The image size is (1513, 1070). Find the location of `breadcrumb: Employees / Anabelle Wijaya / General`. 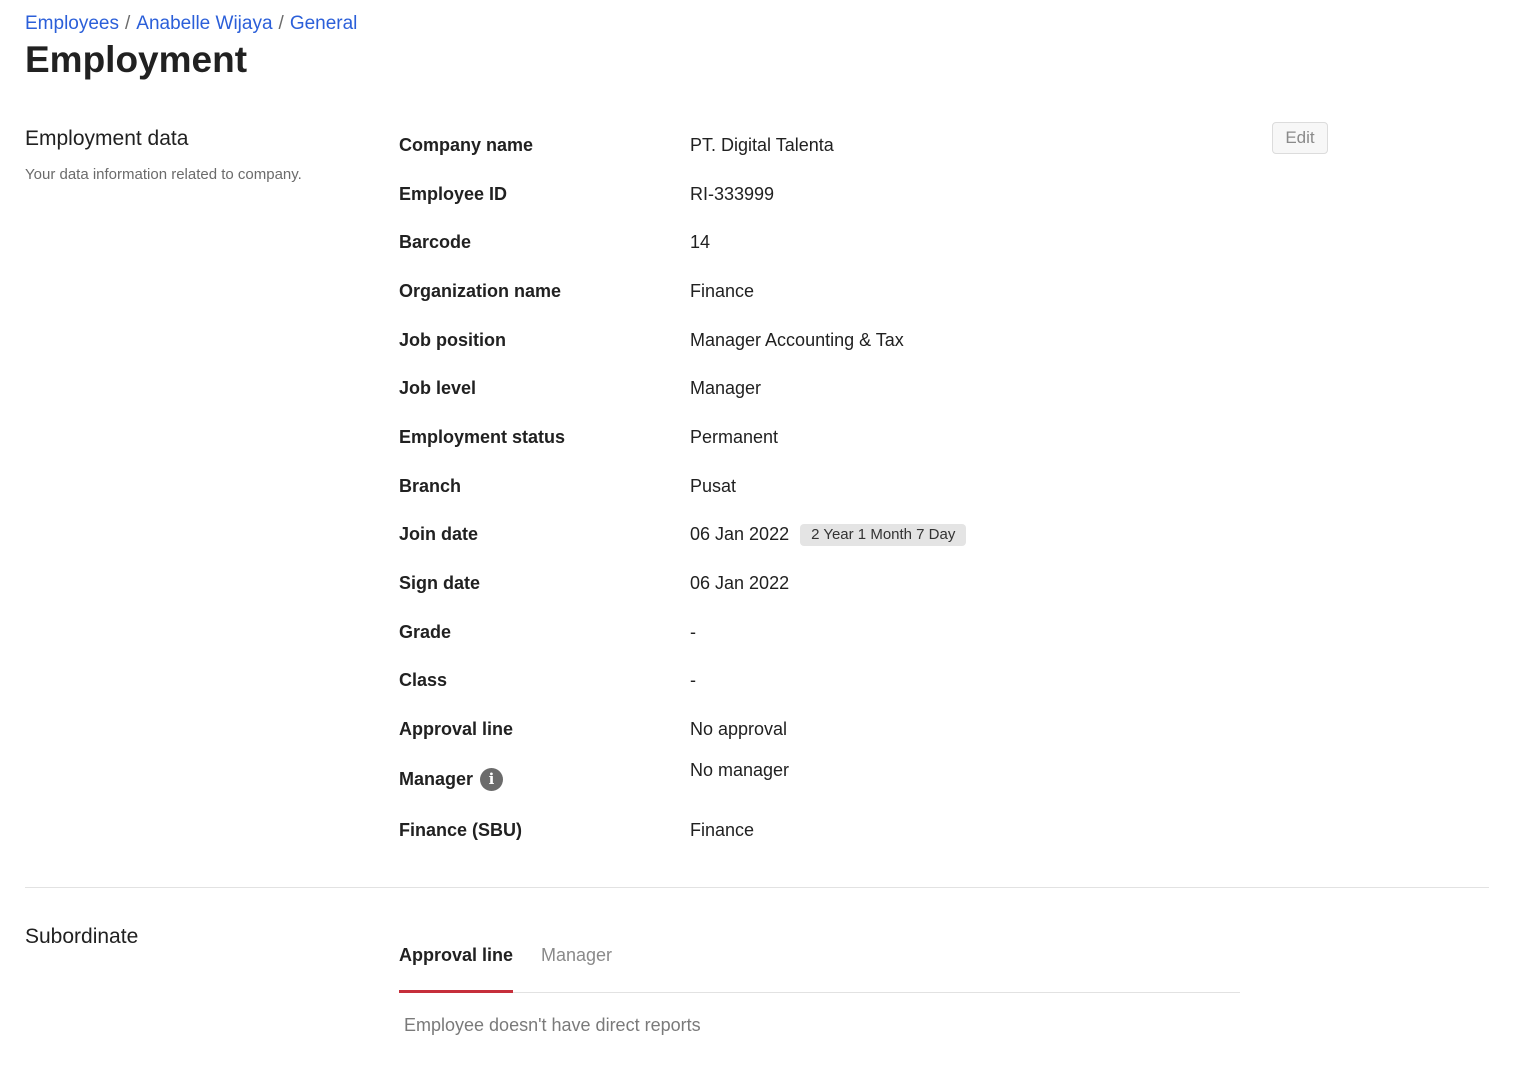

breadcrumb: Employees / Anabelle Wijaya / General is located at coordinates (191, 24).